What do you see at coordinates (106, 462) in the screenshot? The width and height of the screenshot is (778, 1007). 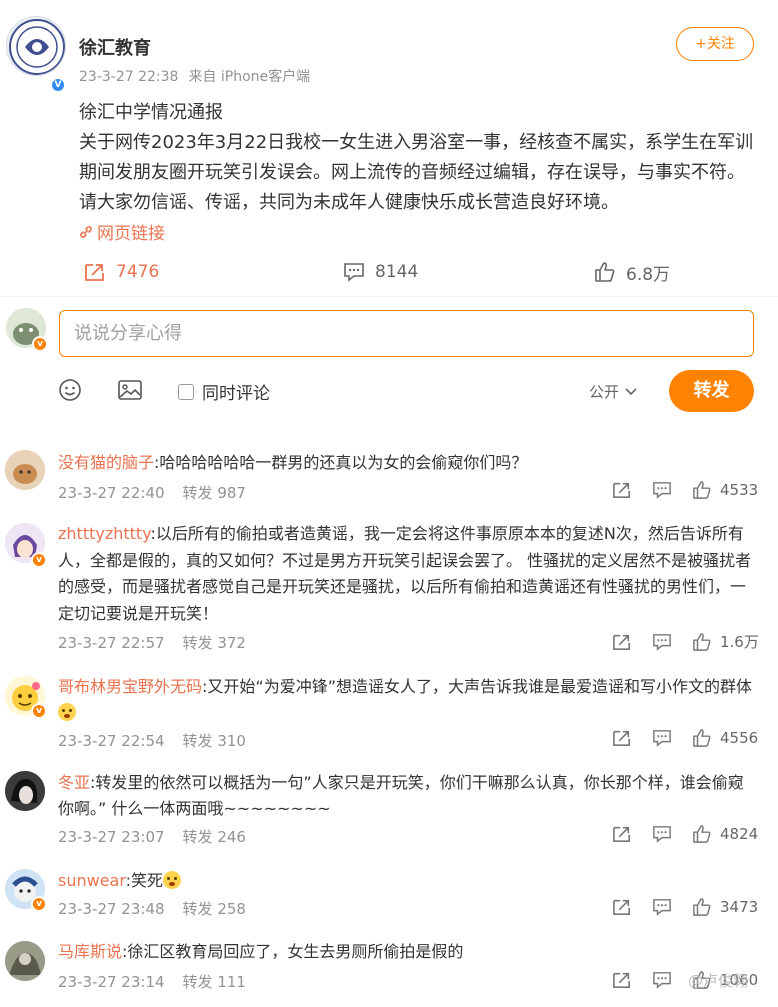 I see `comment-user: 没有猫的脑子` at bounding box center [106, 462].